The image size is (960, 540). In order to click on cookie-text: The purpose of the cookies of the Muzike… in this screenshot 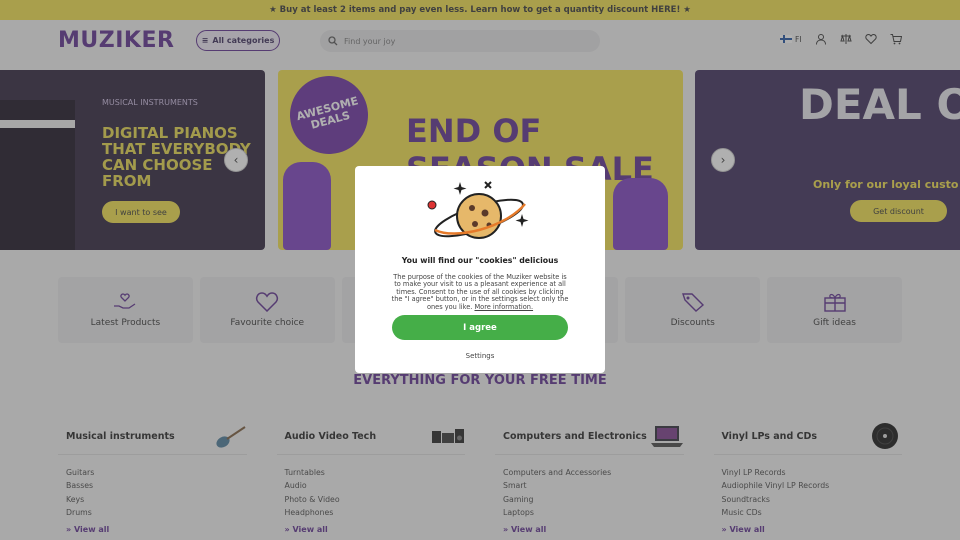, I will do `click(480, 292)`.